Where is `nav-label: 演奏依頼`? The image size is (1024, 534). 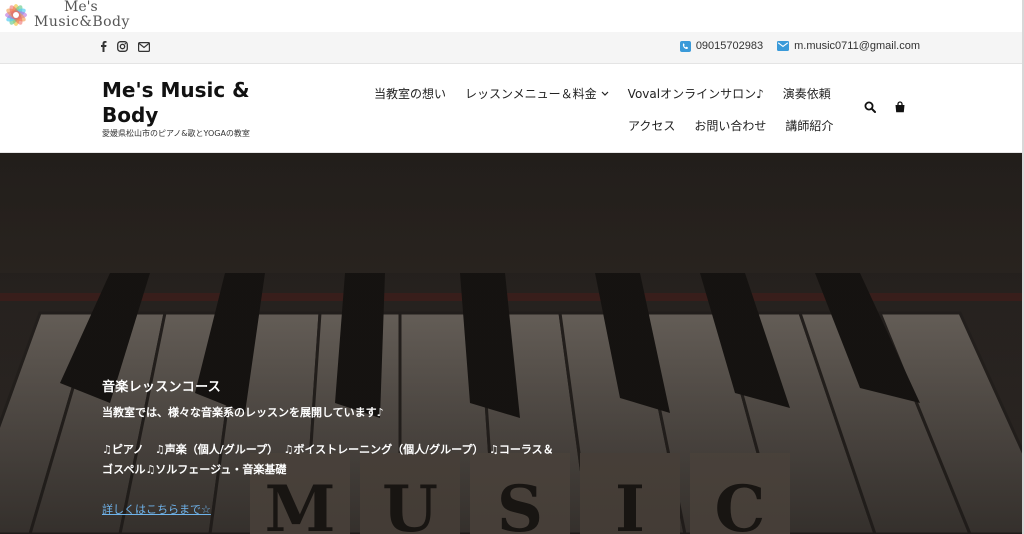 nav-label: 演奏依頼 is located at coordinates (806, 94).